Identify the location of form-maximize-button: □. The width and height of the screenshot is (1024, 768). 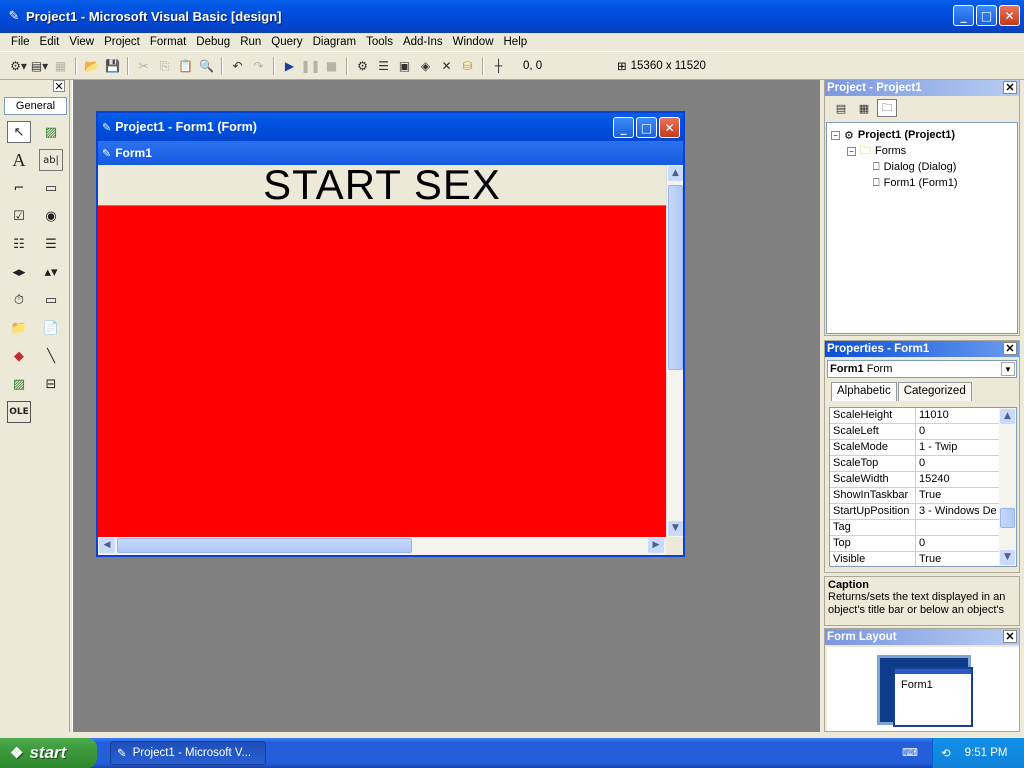
(646, 127).